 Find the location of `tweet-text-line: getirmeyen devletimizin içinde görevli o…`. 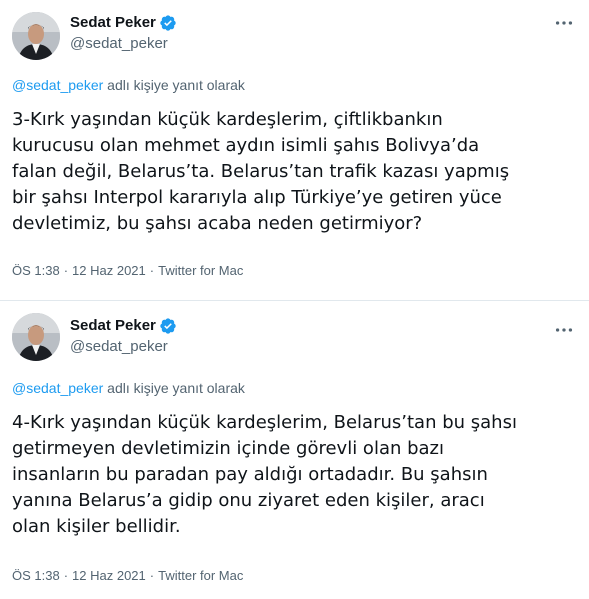

tweet-text-line: getirmeyen devletimizin içinde görevli o… is located at coordinates (228, 448).